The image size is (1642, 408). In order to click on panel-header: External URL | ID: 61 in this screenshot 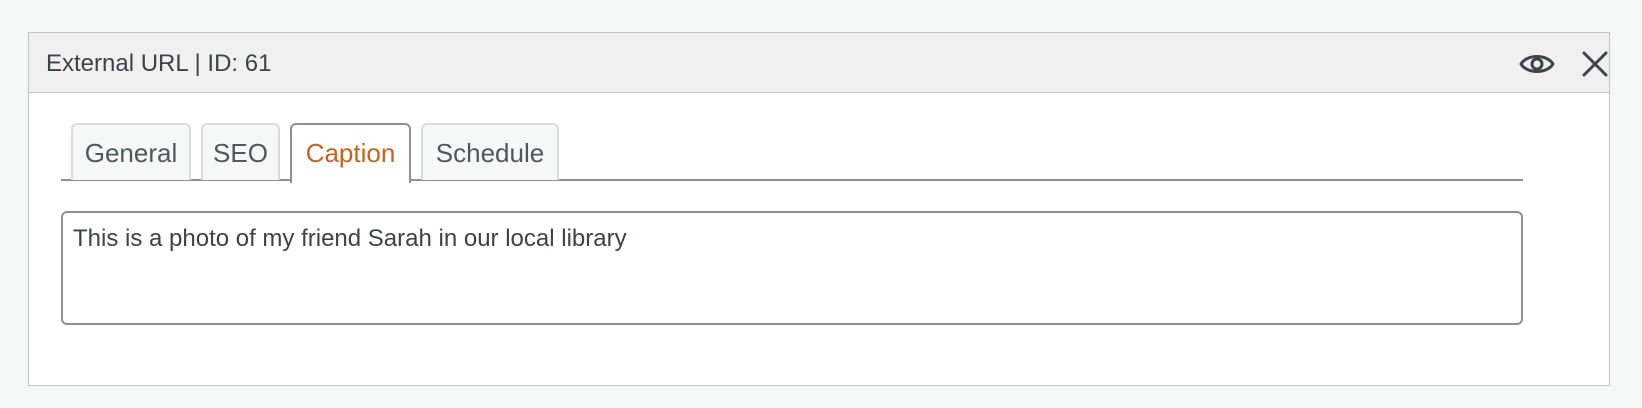, I will do `click(819, 63)`.